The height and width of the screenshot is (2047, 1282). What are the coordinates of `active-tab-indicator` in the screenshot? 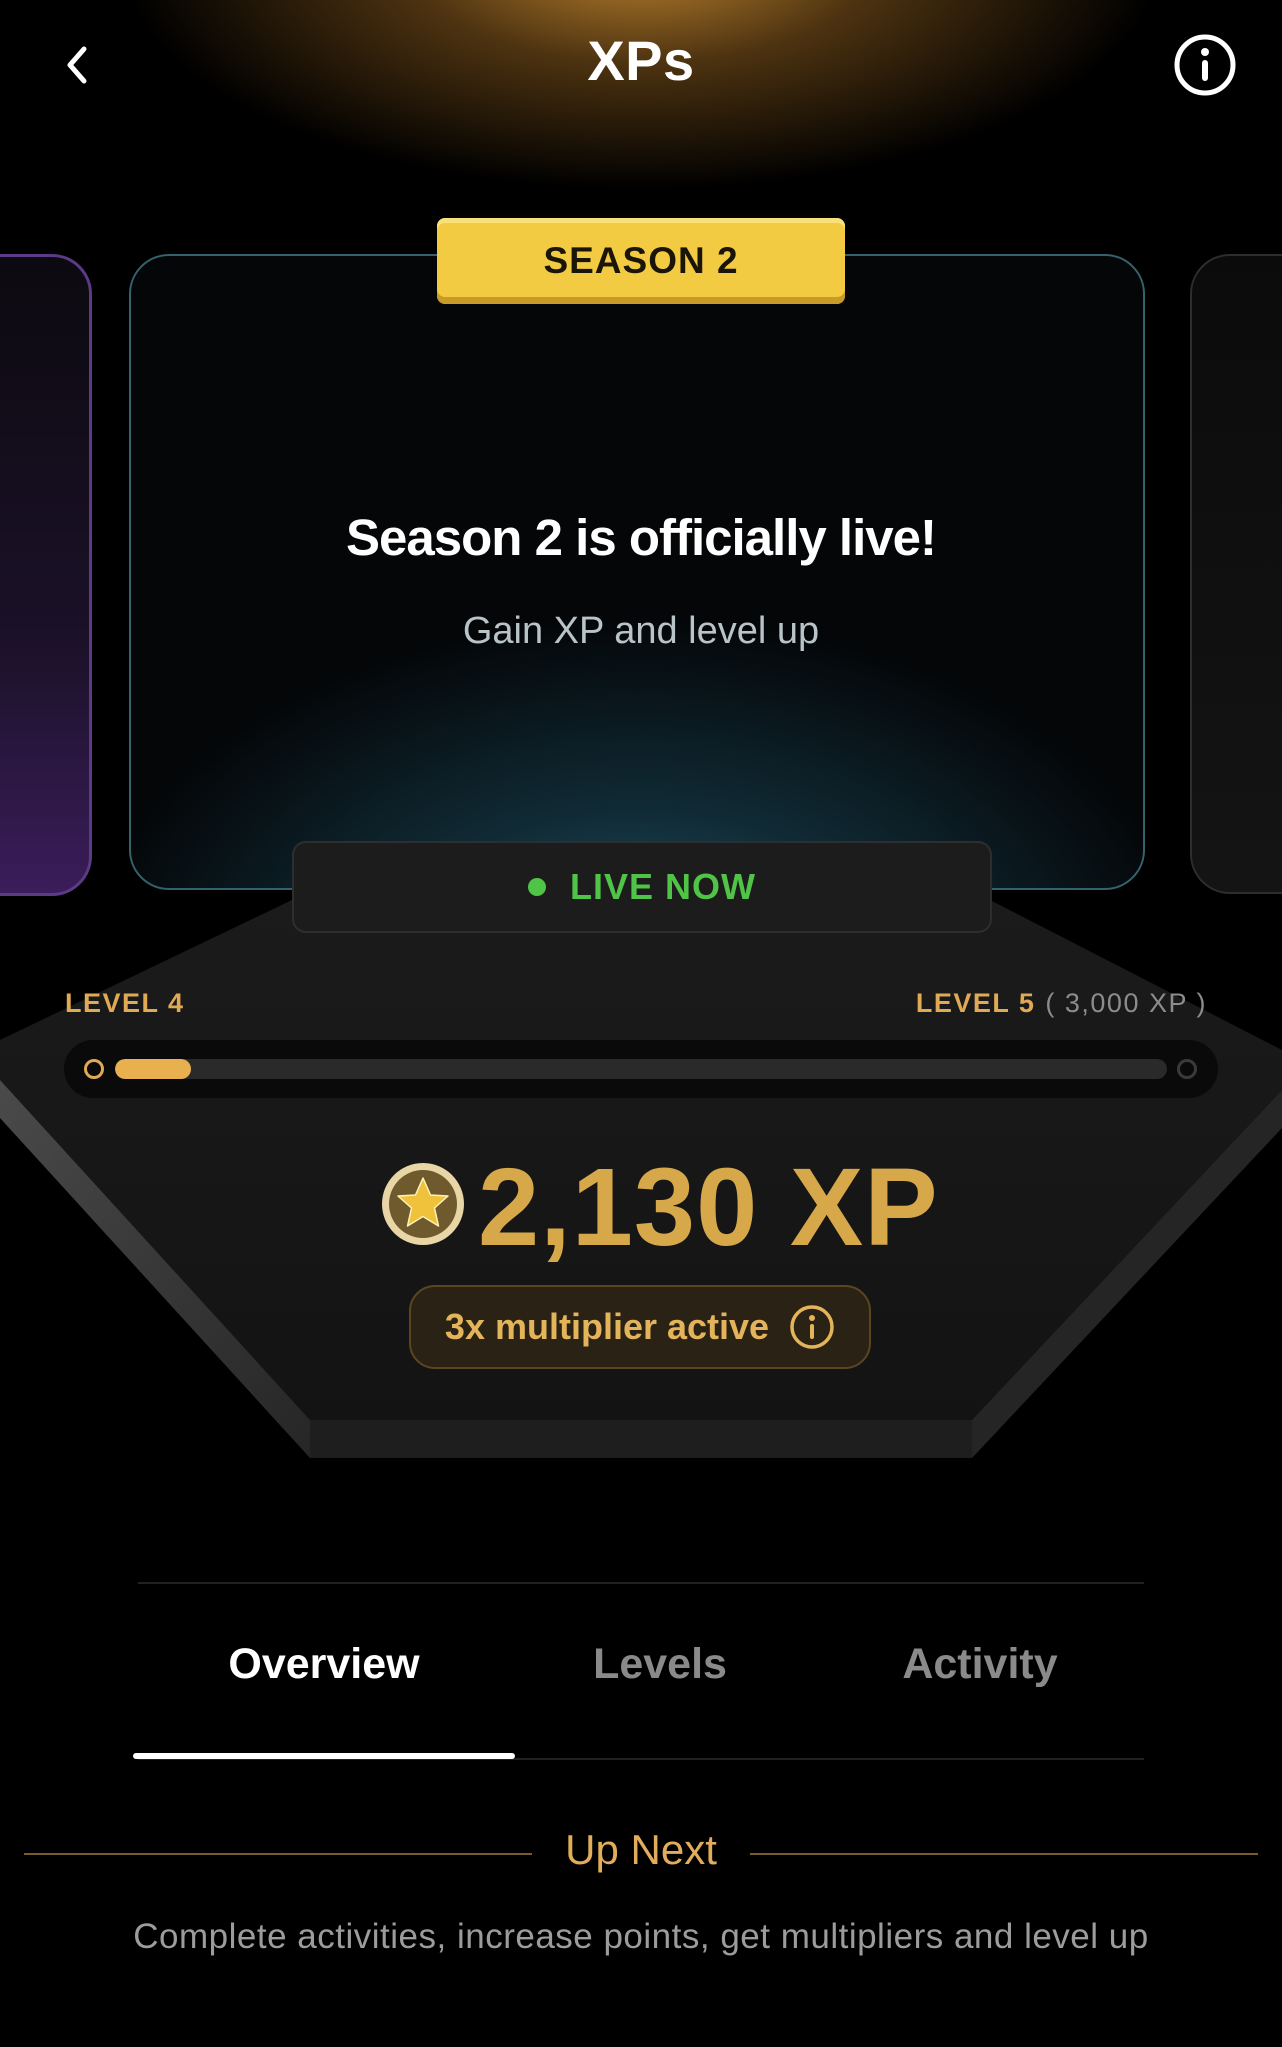 It's located at (324, 1756).